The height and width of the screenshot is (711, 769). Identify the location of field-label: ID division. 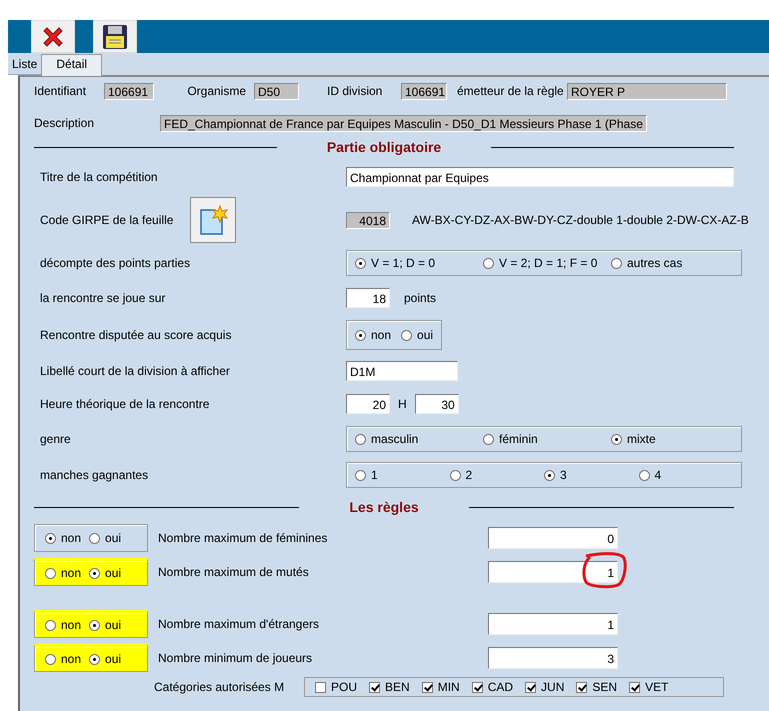
(355, 91).